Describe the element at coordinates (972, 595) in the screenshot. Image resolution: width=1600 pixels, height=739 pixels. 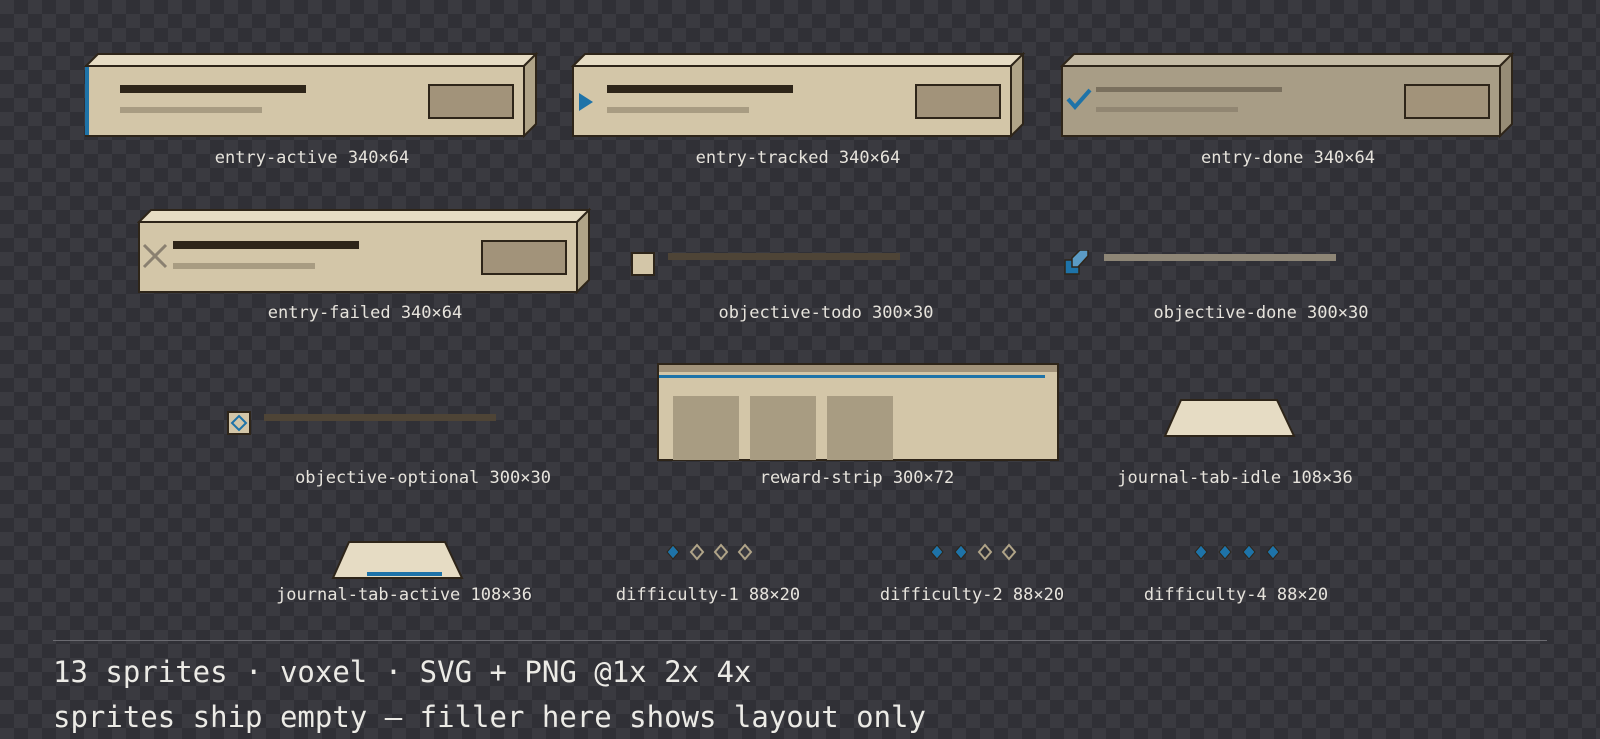
I see `difficulty-2-label: difficulty-2 88×20` at that location.